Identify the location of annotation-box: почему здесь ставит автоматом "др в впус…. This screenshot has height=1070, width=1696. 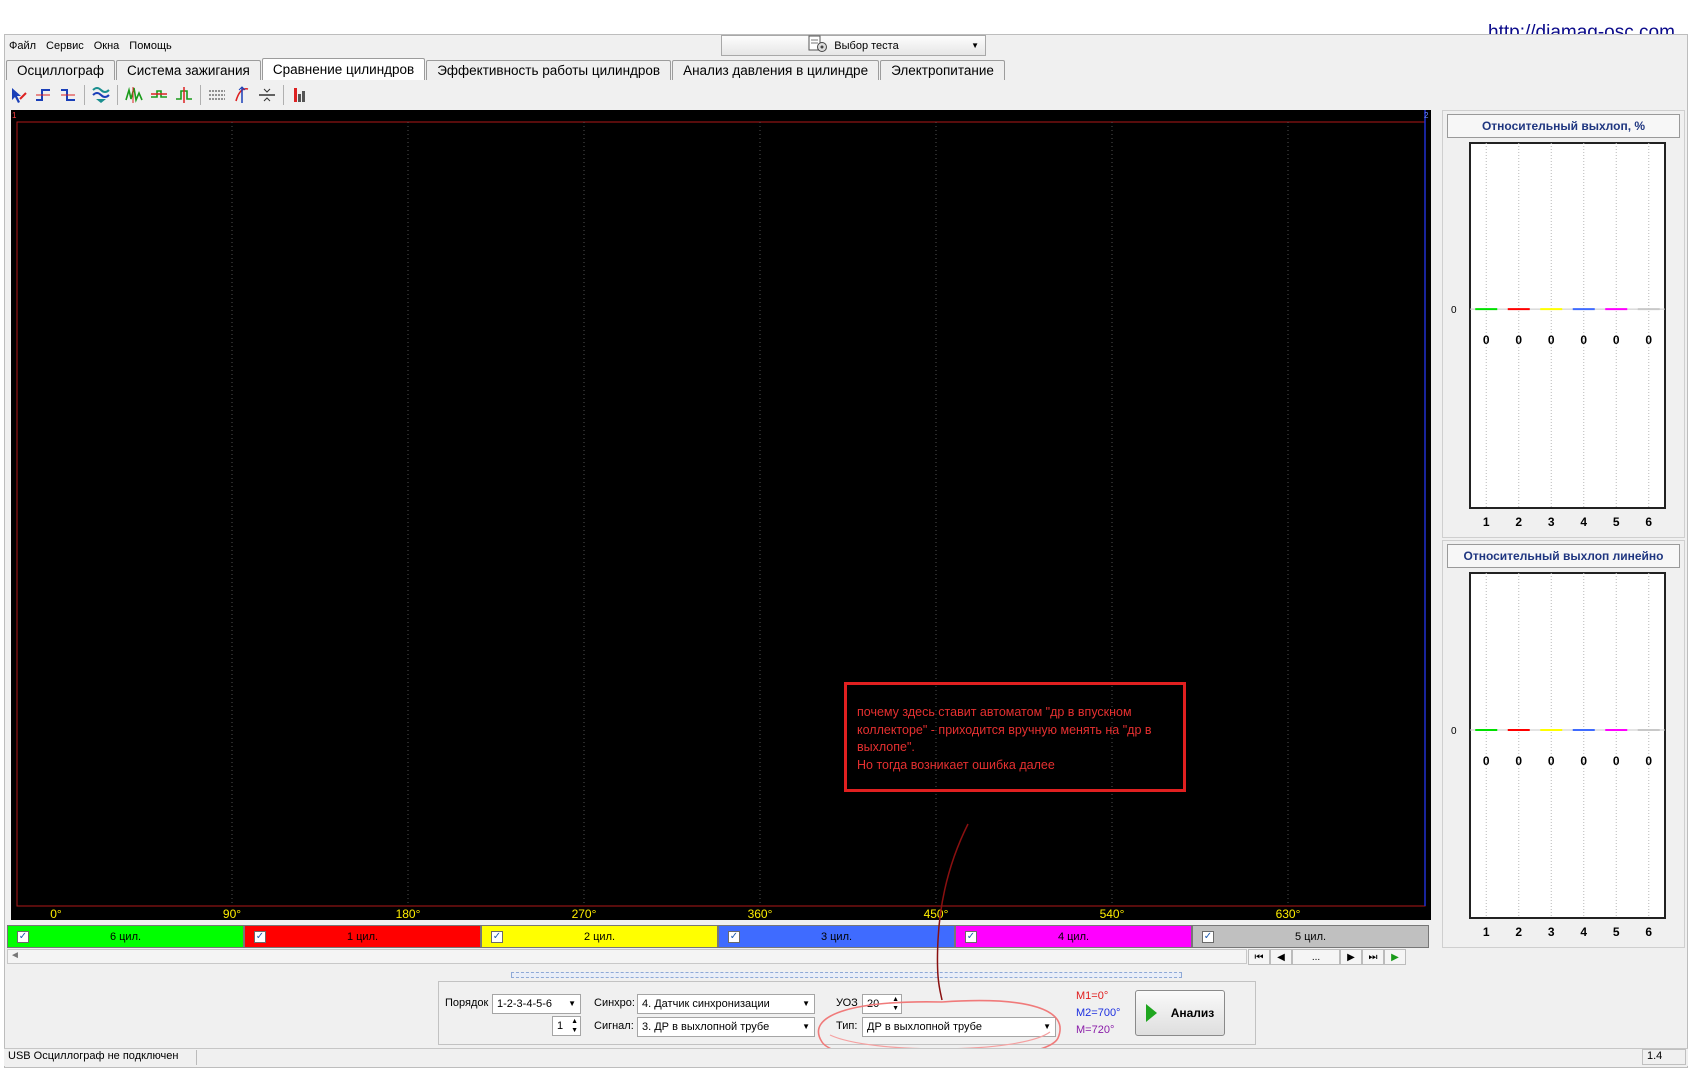
(1015, 737).